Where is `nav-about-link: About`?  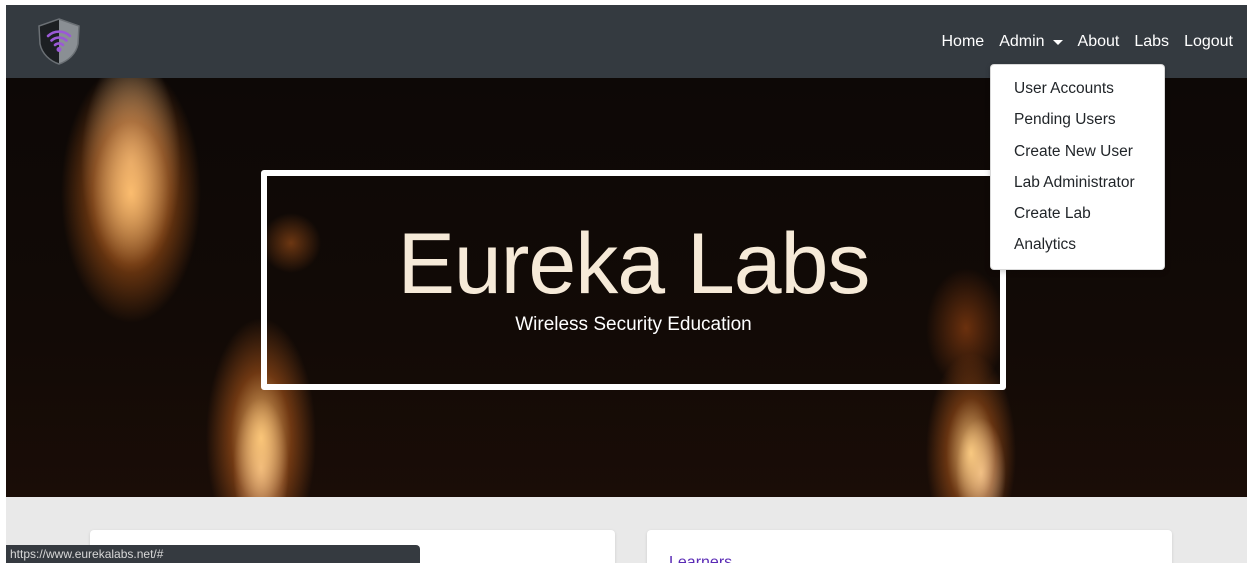 nav-about-link: About is located at coordinates (1099, 42).